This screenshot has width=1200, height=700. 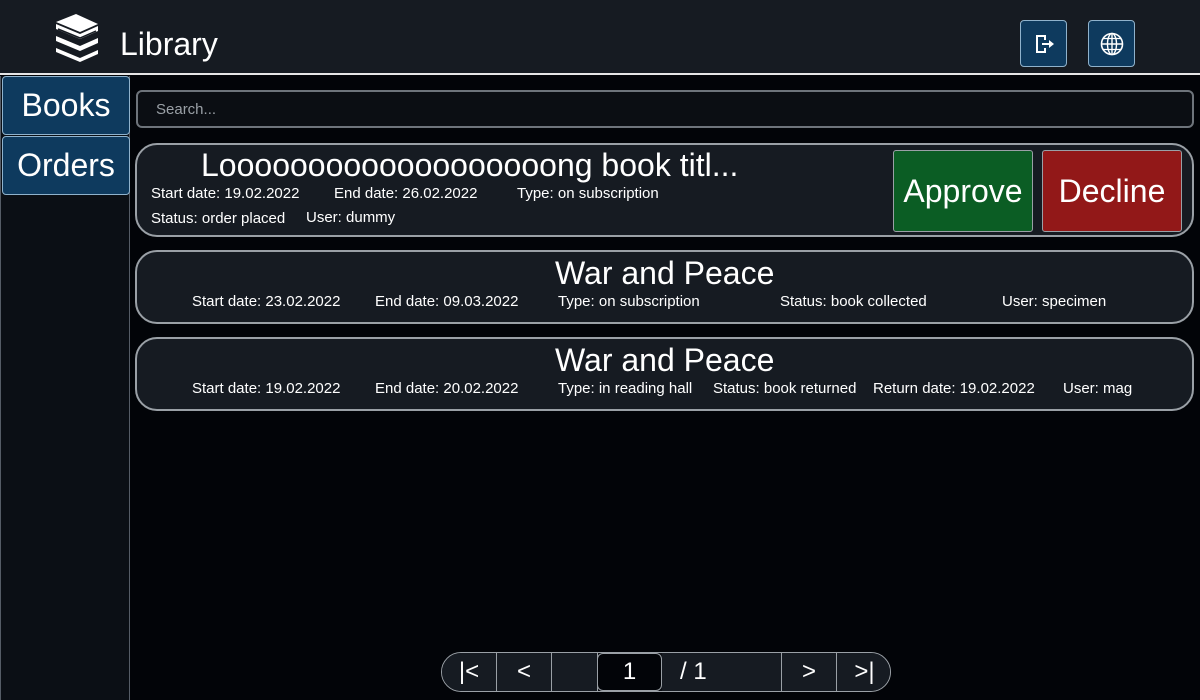 What do you see at coordinates (600, 37) in the screenshot?
I see `app-header: Library` at bounding box center [600, 37].